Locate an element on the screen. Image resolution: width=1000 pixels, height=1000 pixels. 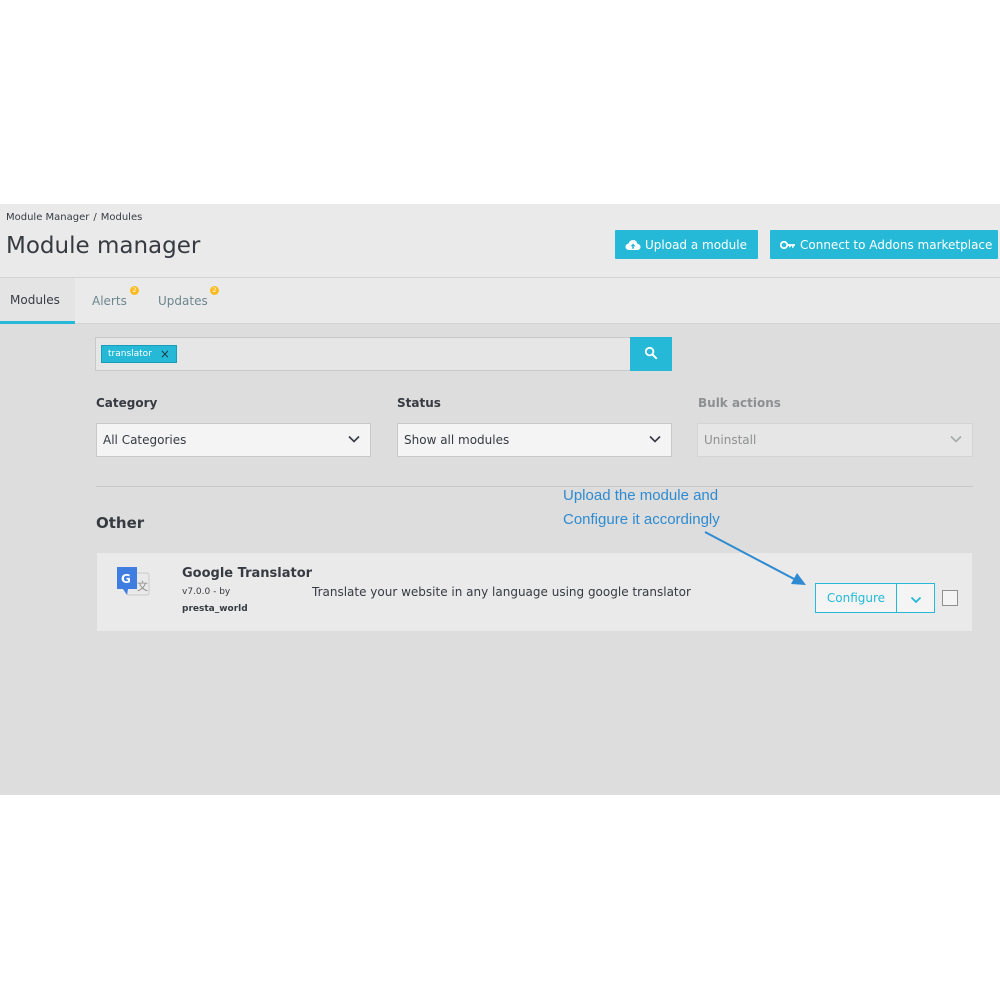
search-input: translator × is located at coordinates (363, 354).